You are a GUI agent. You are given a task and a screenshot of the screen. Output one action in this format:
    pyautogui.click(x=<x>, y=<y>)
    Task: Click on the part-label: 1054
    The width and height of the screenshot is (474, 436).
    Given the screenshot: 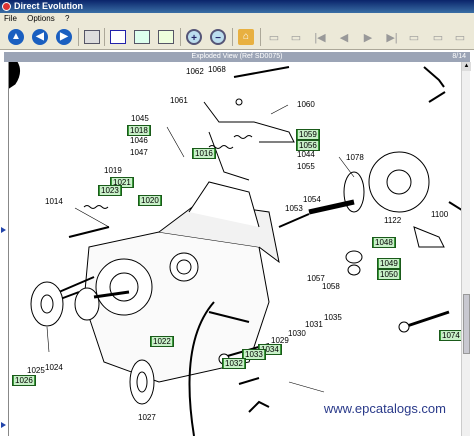 What is the action you would take?
    pyautogui.click(x=312, y=199)
    